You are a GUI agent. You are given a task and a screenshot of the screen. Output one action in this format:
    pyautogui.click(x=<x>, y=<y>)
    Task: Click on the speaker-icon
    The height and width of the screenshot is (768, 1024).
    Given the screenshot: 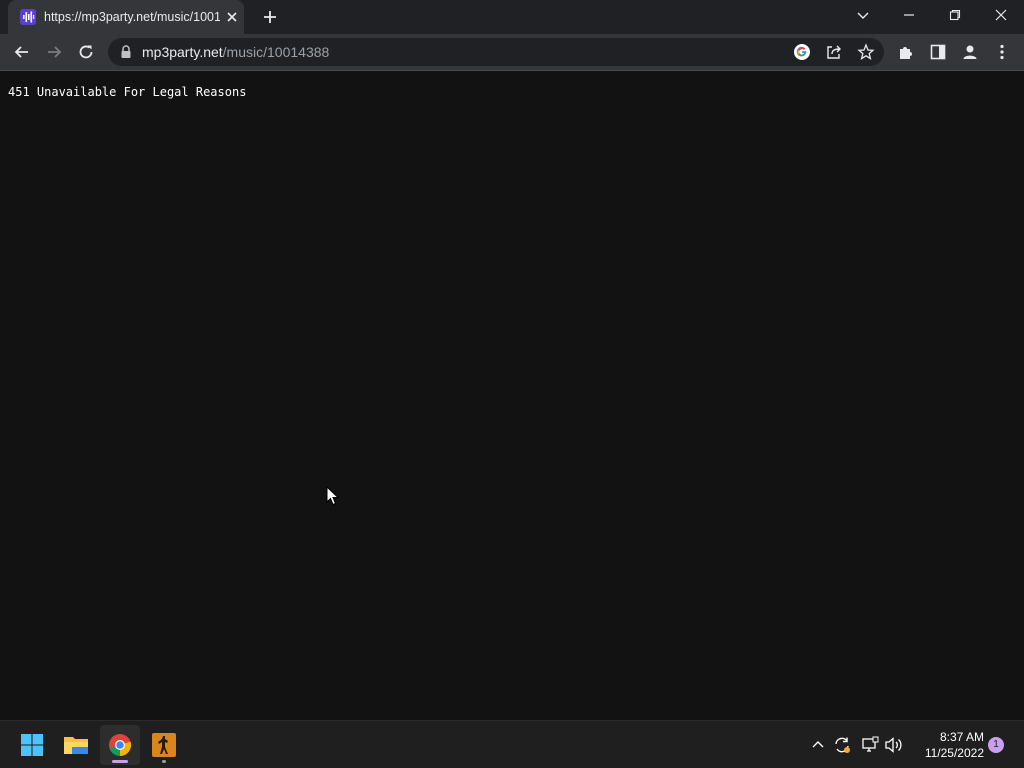 What is the action you would take?
    pyautogui.click(x=893, y=745)
    